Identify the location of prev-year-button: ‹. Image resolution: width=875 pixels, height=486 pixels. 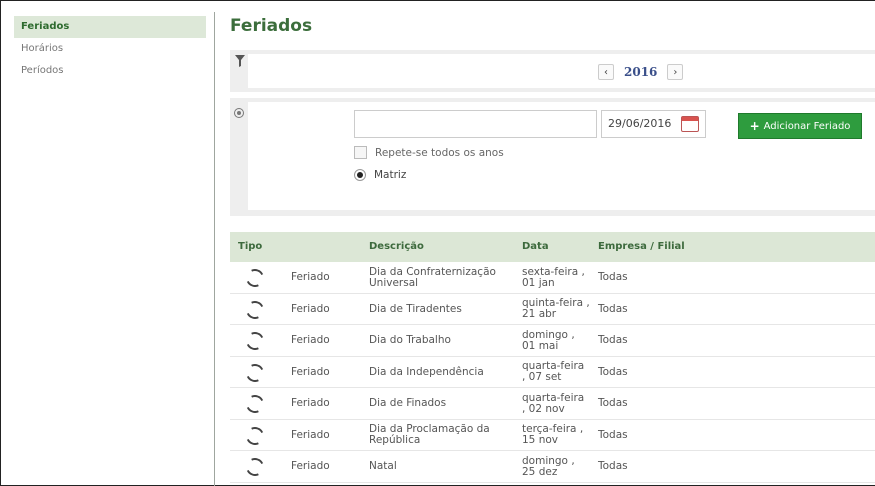
(606, 72).